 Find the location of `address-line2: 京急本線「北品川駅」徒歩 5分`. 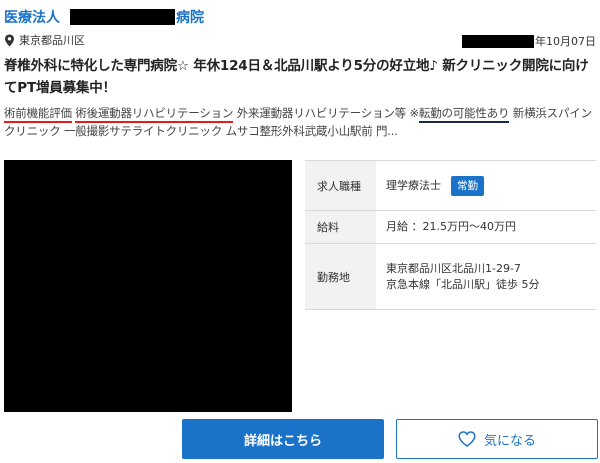

address-line2: 京急本線「北品川駅」徒歩 5分 is located at coordinates (463, 284).